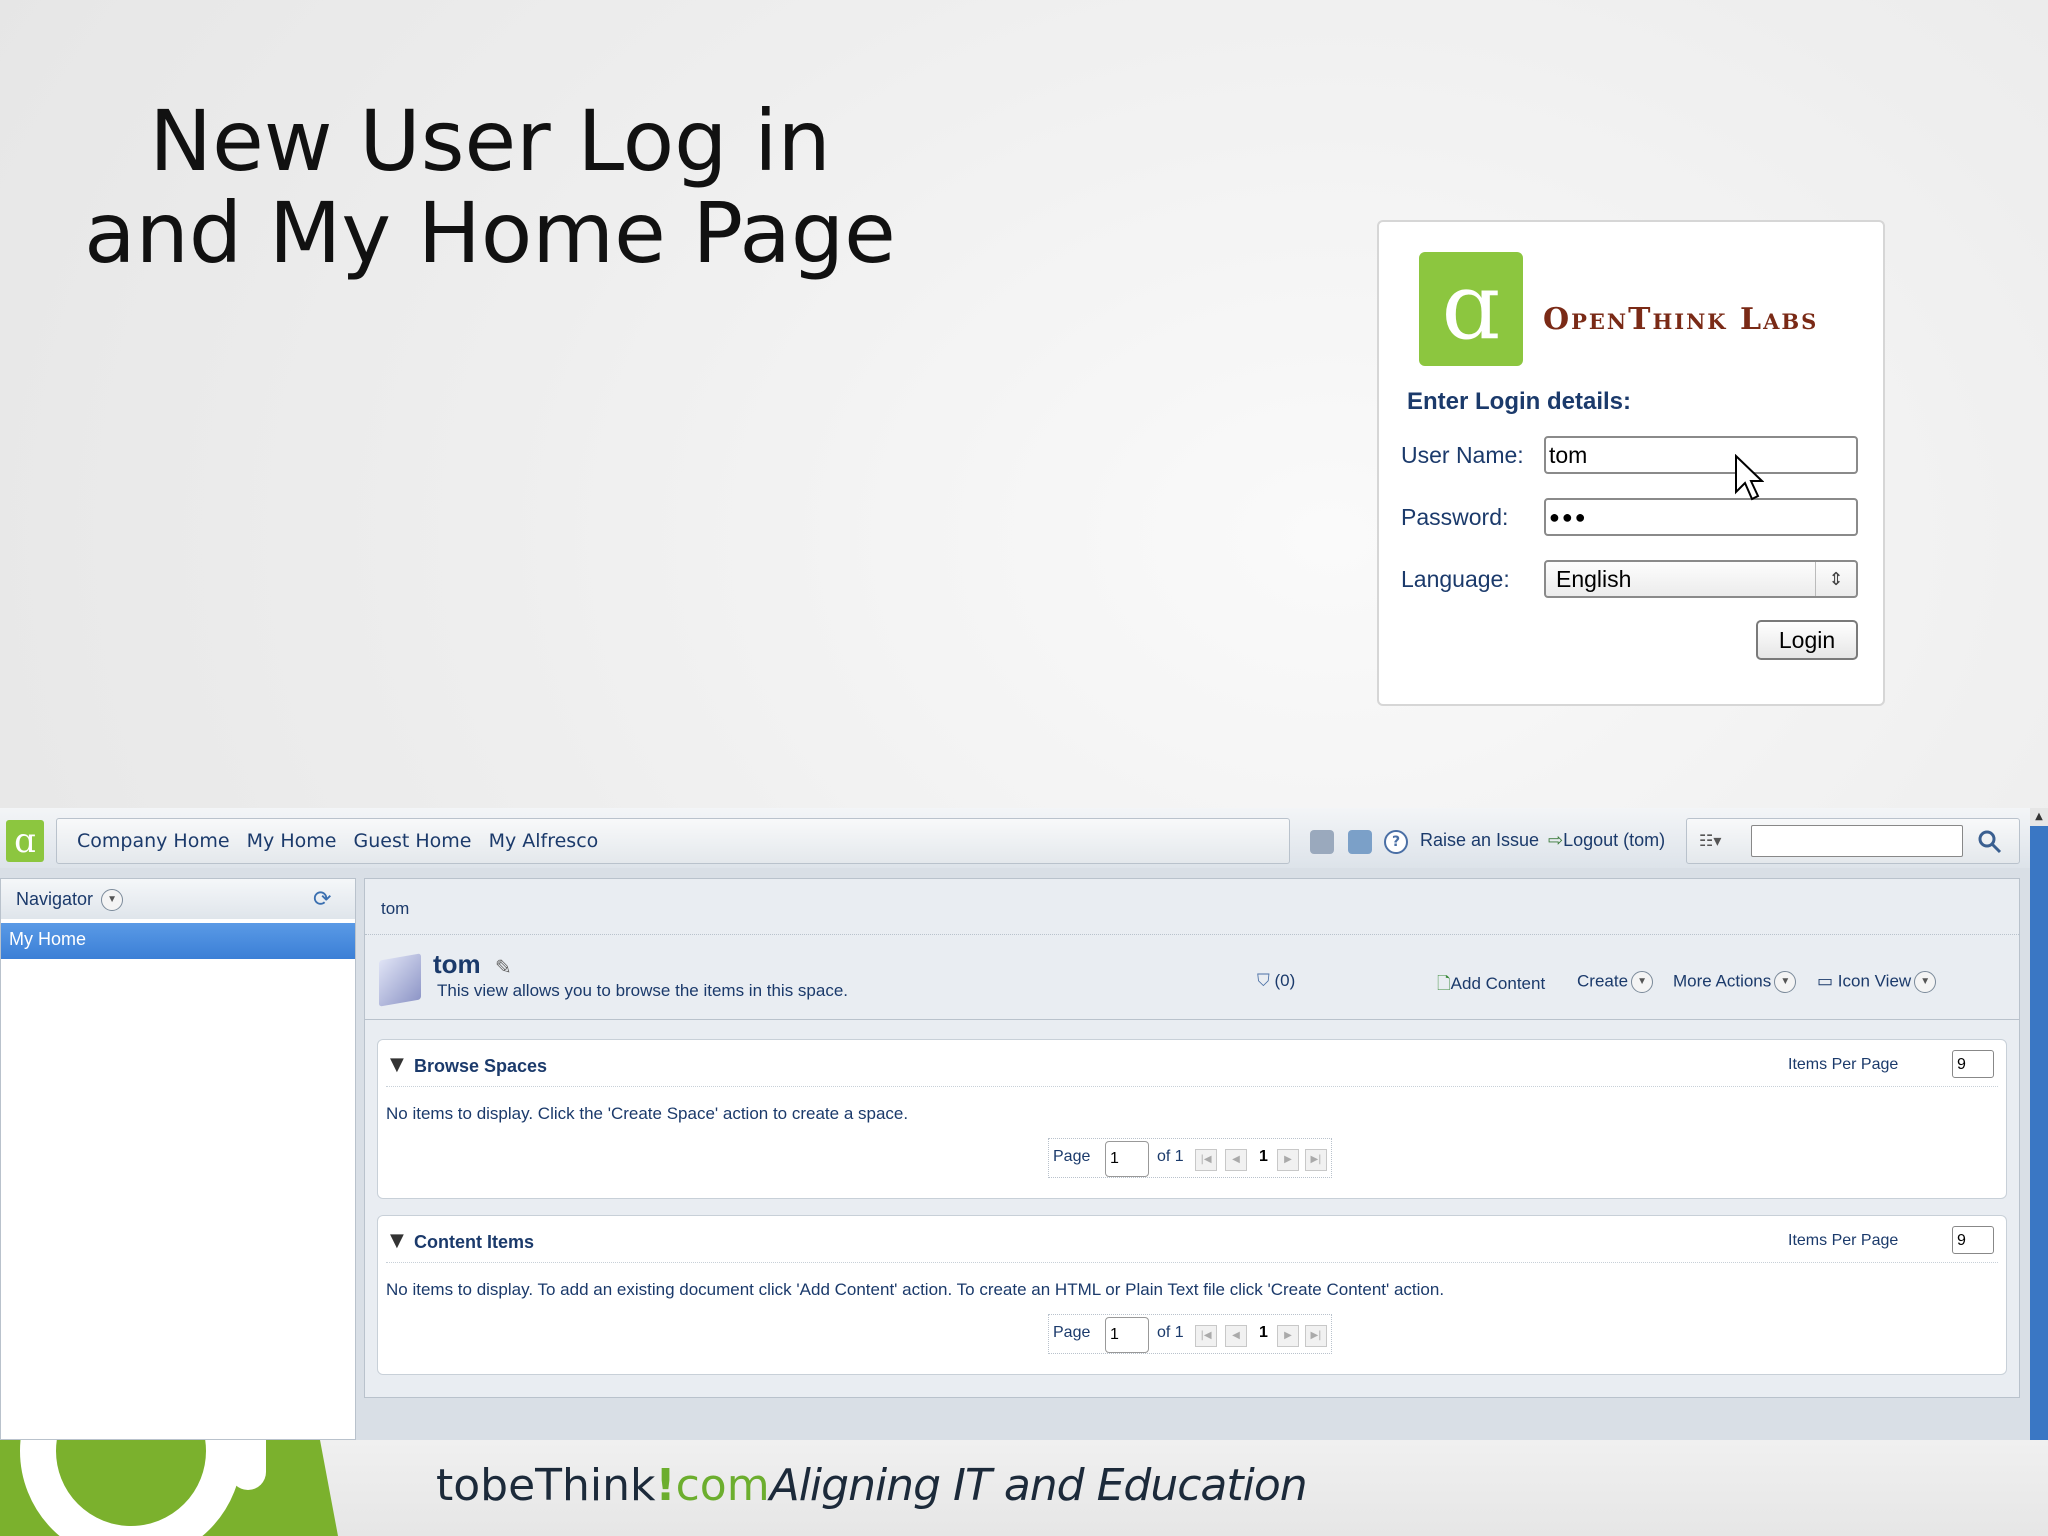  What do you see at coordinates (1701, 517) in the screenshot?
I see `password-field: ●●●` at bounding box center [1701, 517].